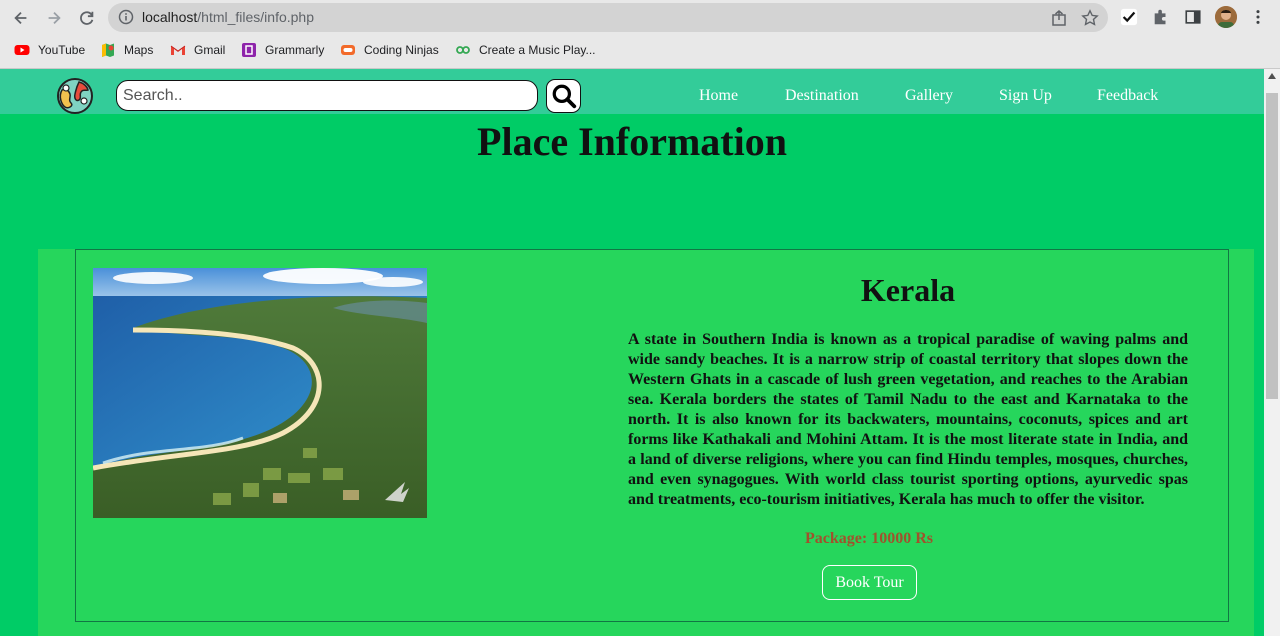 The height and width of the screenshot is (636, 1280). I want to click on maps-icon, so click(108, 50).